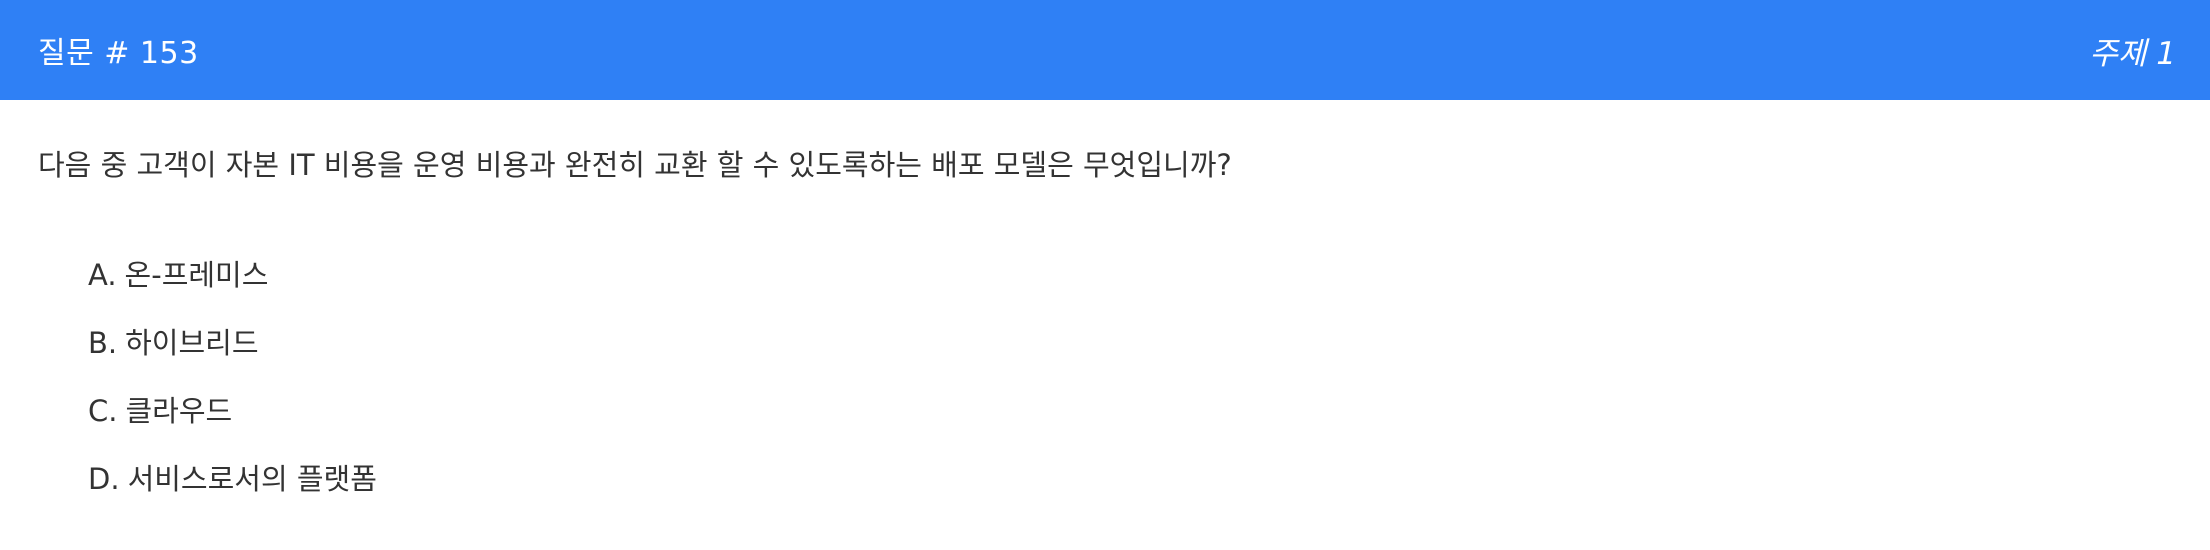 Image resolution: width=2210 pixels, height=550 pixels. Describe the element at coordinates (103, 343) in the screenshot. I see `option-letter: B.` at that location.